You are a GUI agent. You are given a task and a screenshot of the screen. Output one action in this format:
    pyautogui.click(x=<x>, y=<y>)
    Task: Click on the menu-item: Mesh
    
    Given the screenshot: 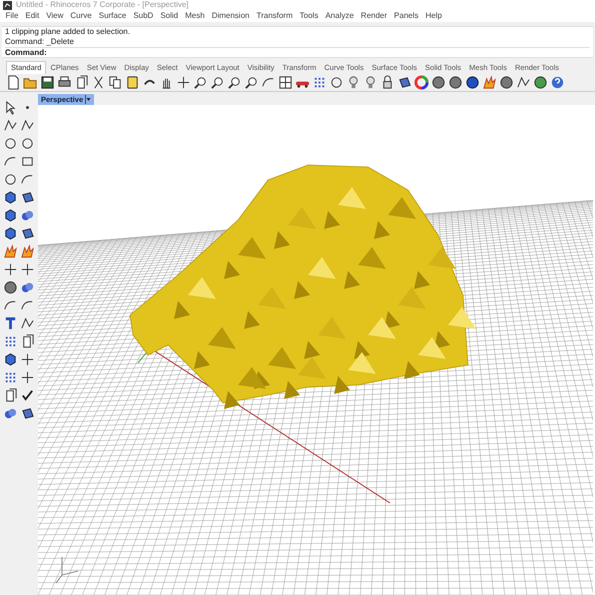 What is the action you would take?
    pyautogui.click(x=195, y=16)
    